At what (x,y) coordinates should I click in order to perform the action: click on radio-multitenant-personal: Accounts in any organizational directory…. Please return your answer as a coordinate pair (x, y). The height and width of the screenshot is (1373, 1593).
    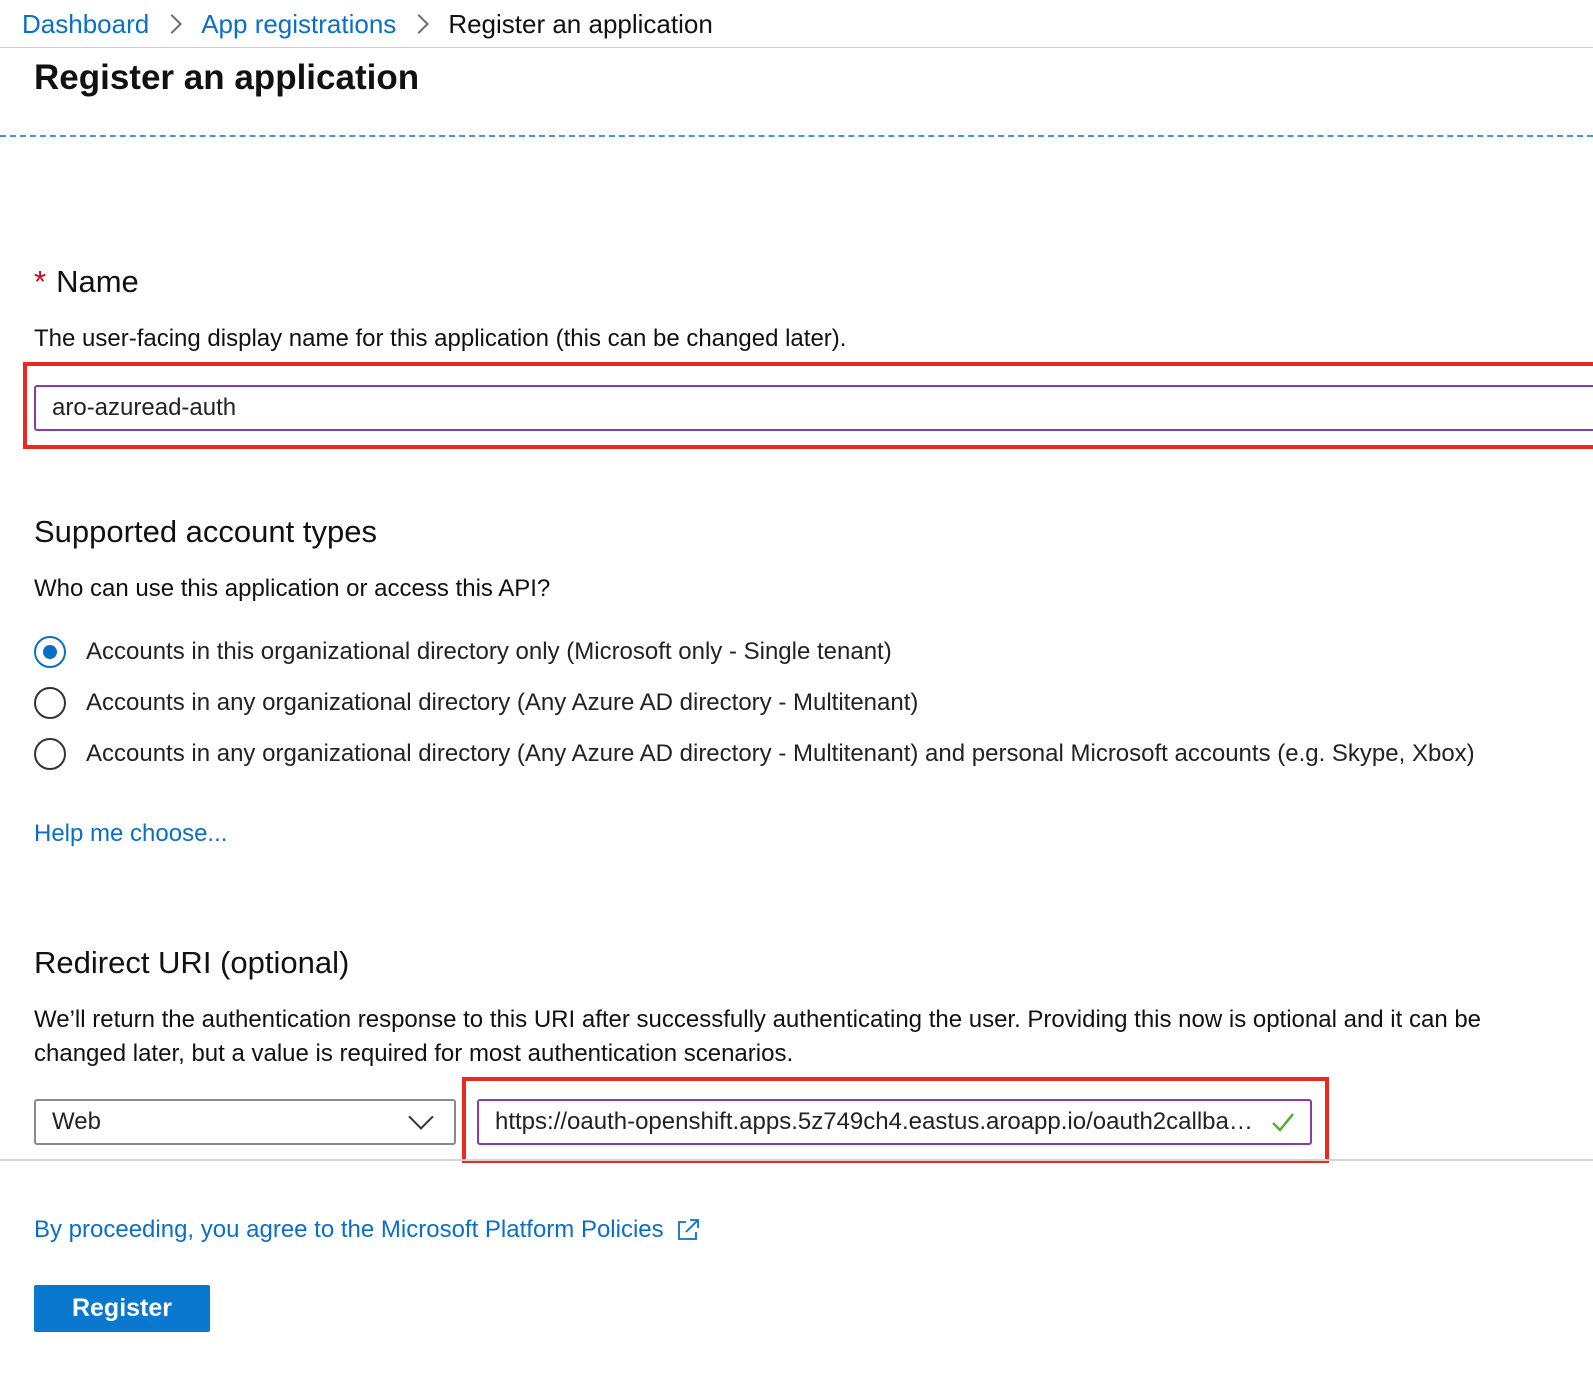
    Looking at the image, I should click on (754, 754).